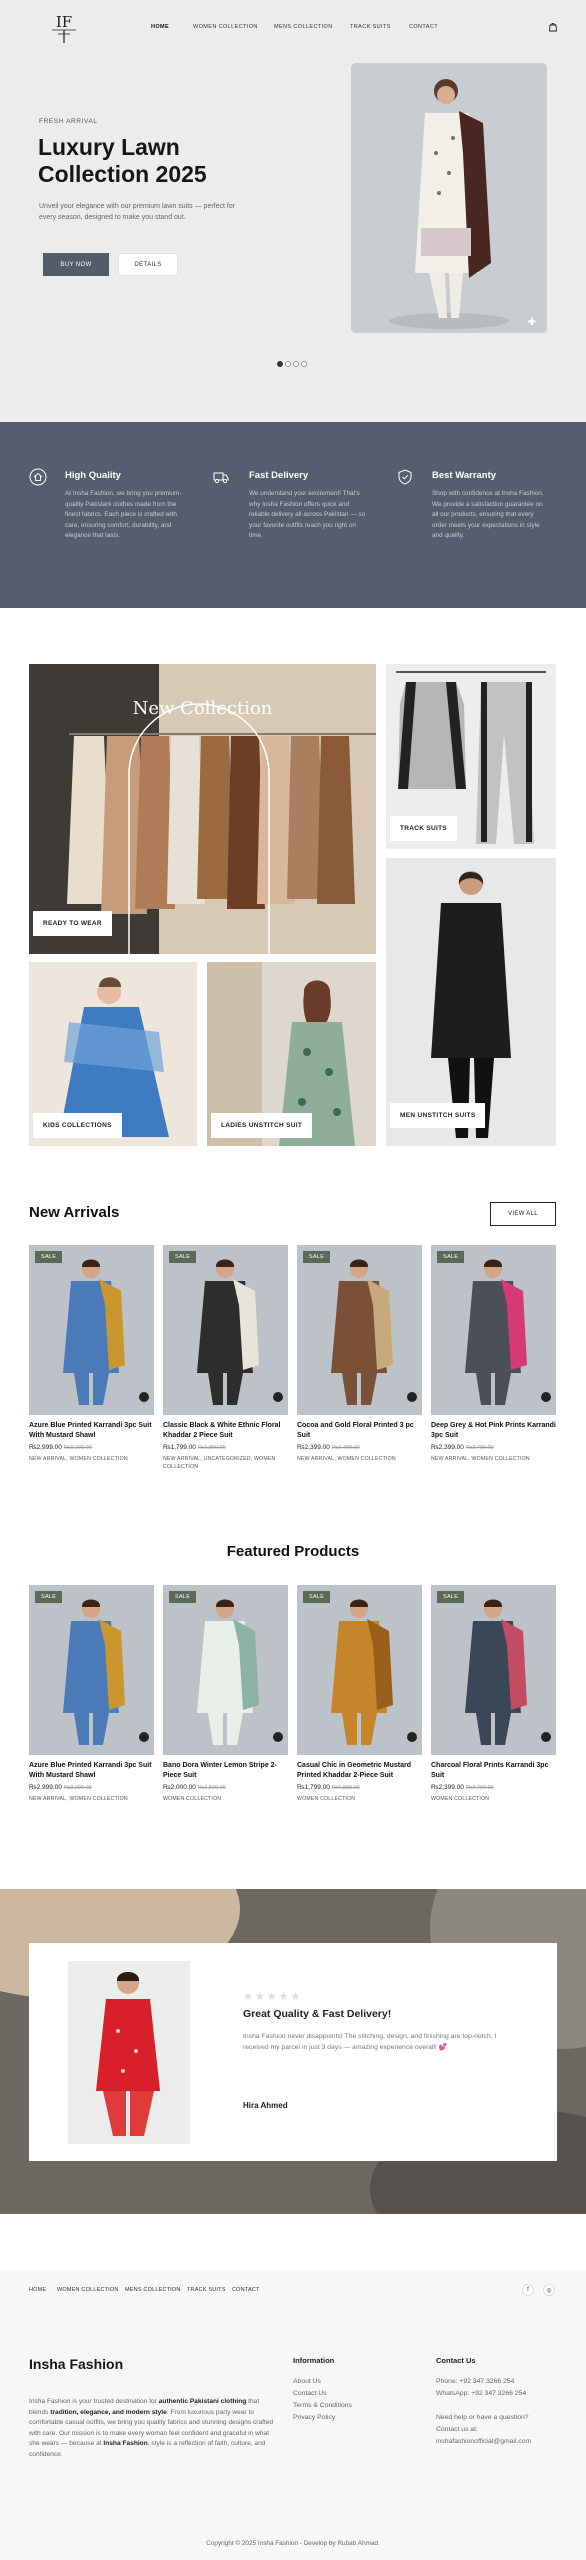  I want to click on collection-ready-to-wear: New Collection READY TO WEAR, so click(202, 809).